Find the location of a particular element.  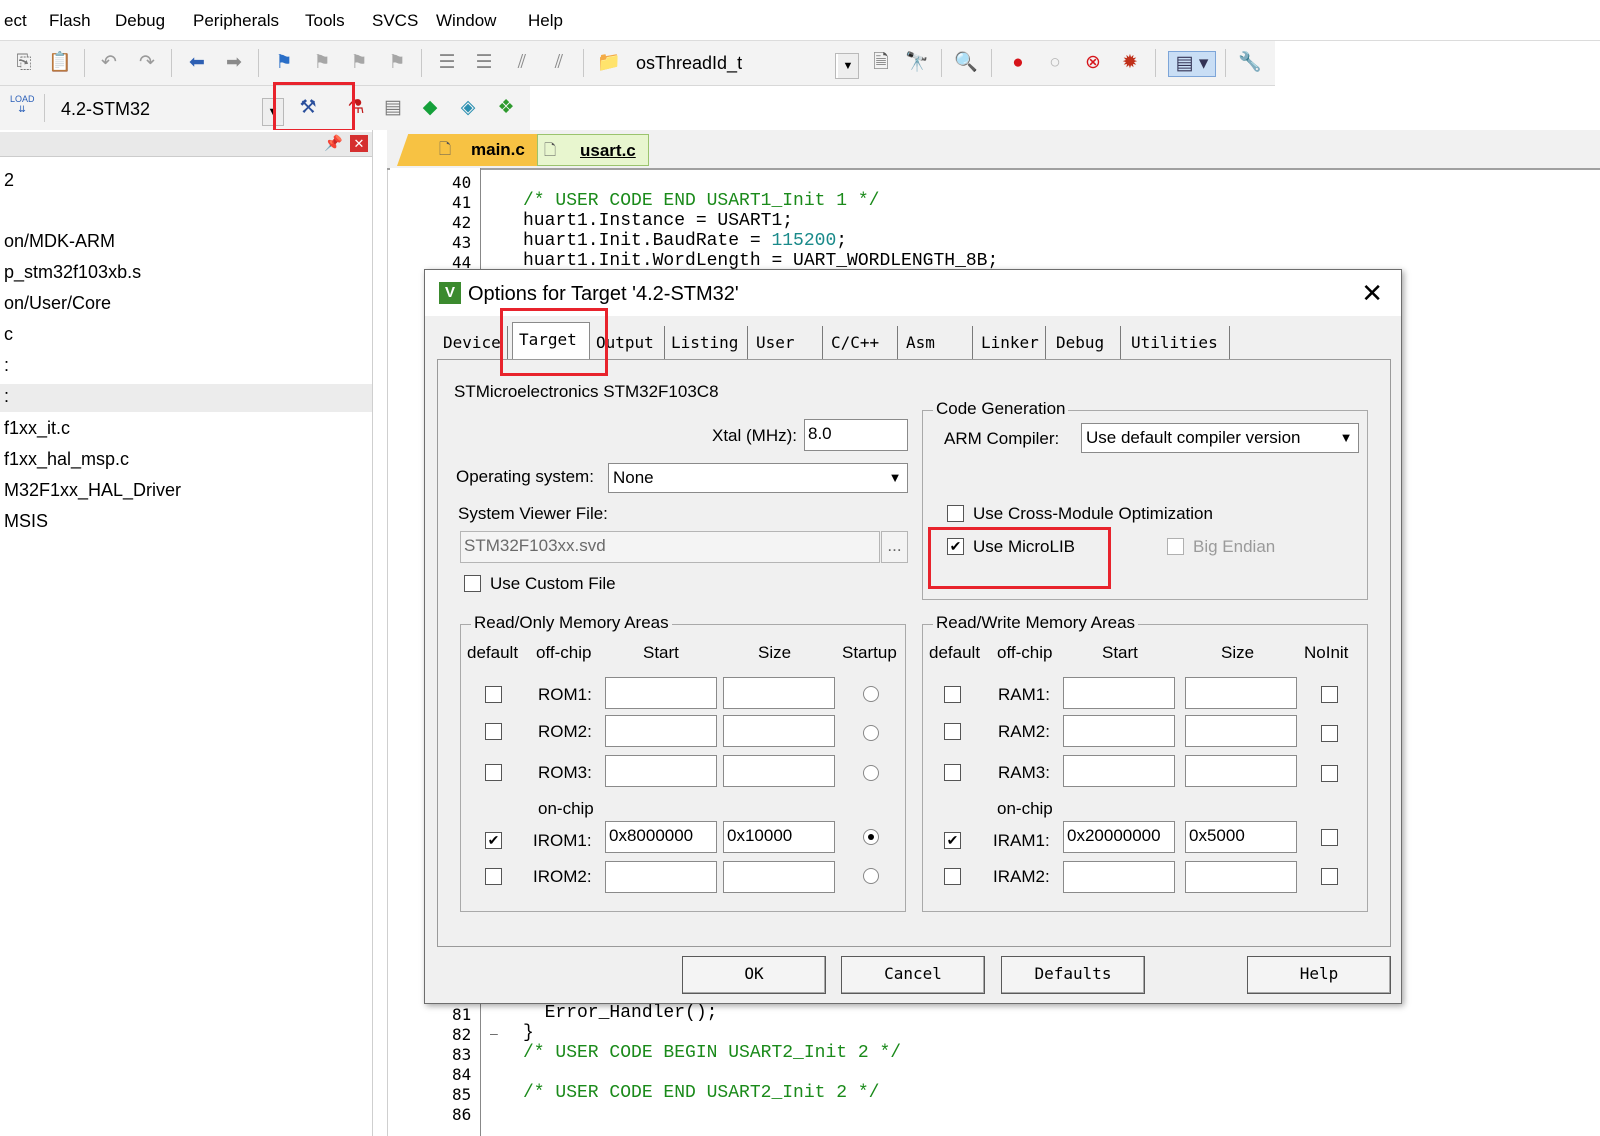

disable-breakpoints-icon: ⊗ is located at coordinates (1093, 63).